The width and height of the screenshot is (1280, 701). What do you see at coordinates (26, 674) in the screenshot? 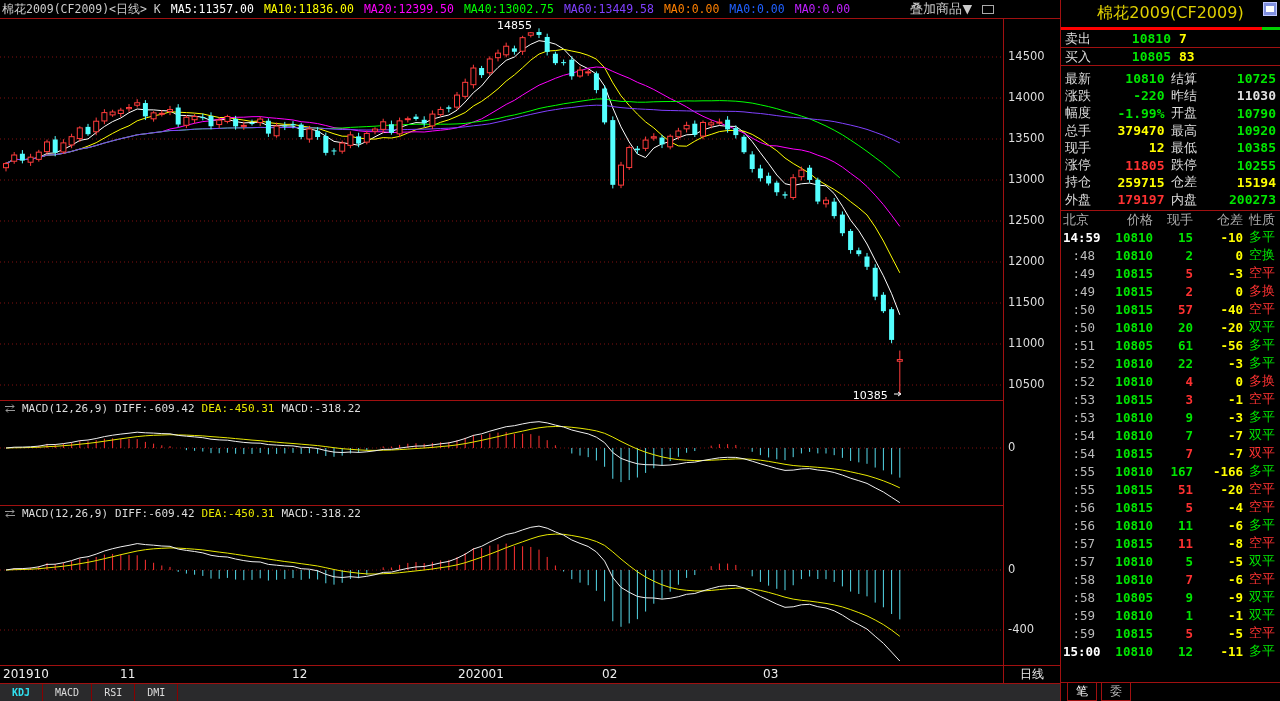
I see `x-axis-label: 201910` at bounding box center [26, 674].